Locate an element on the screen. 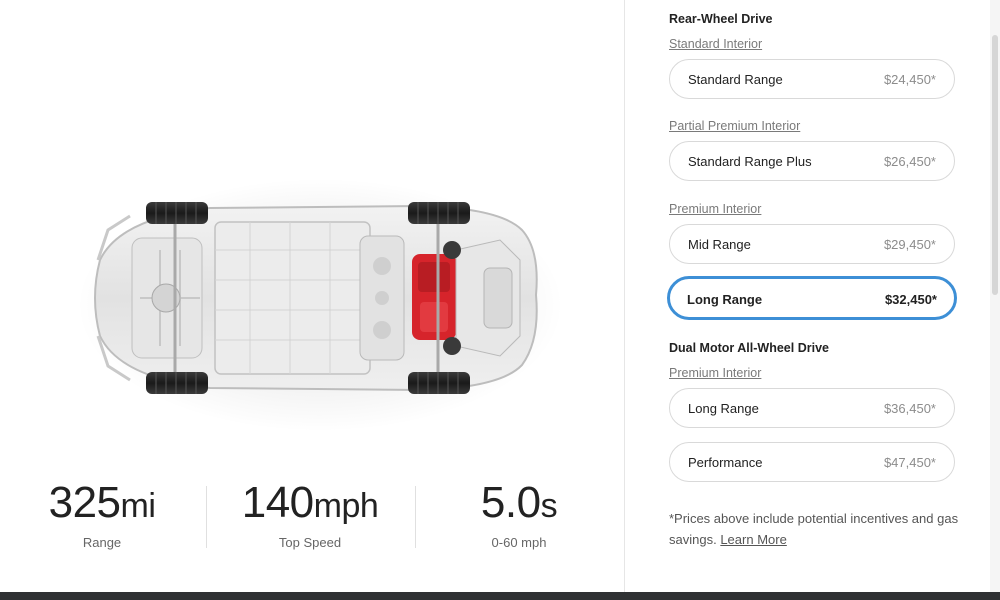 The image size is (1000, 600). group-title-rwd: Rear-Wheel Drive is located at coordinates (721, 19).